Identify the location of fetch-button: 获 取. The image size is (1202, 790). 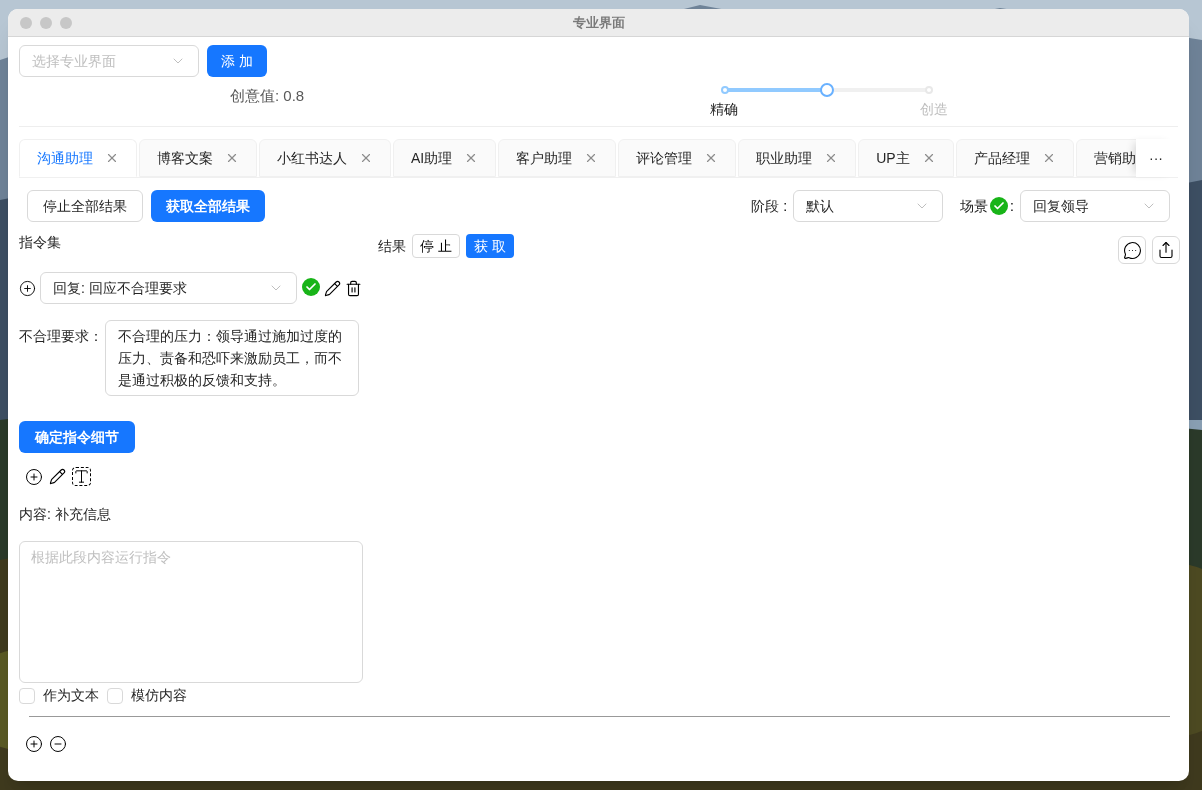
(489, 246).